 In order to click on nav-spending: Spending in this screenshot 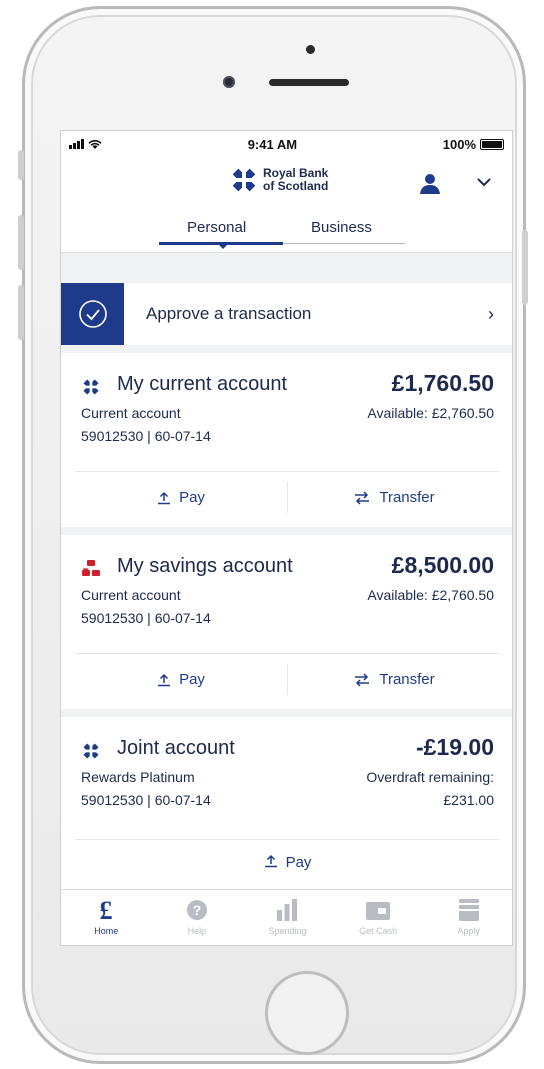, I will do `click(287, 917)`.